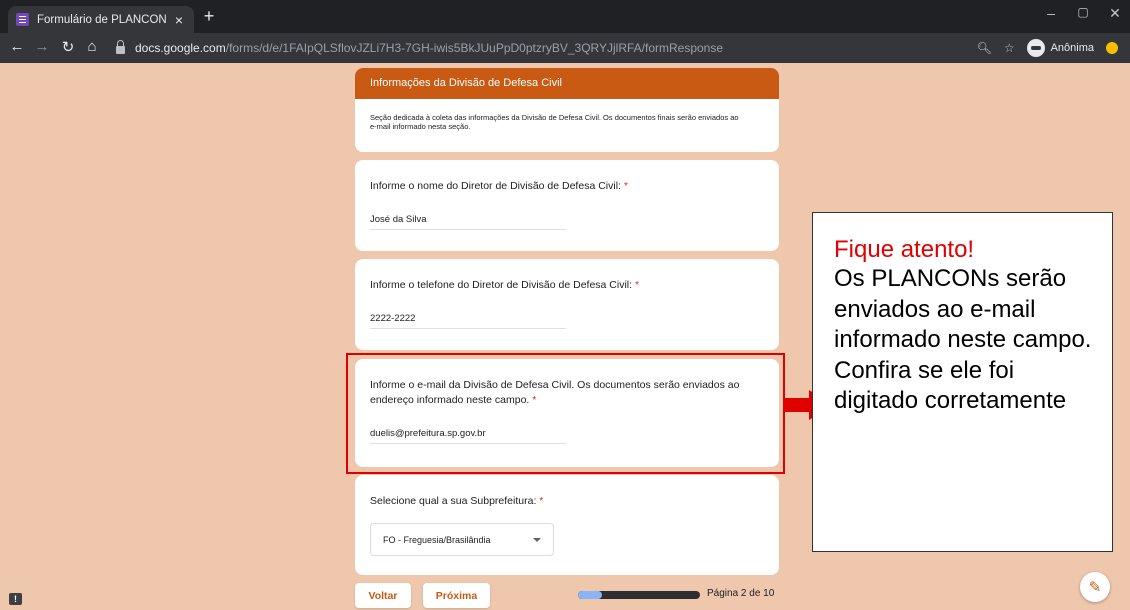 The image size is (1130, 610). I want to click on director-name-input: José da Silva, so click(468, 221).